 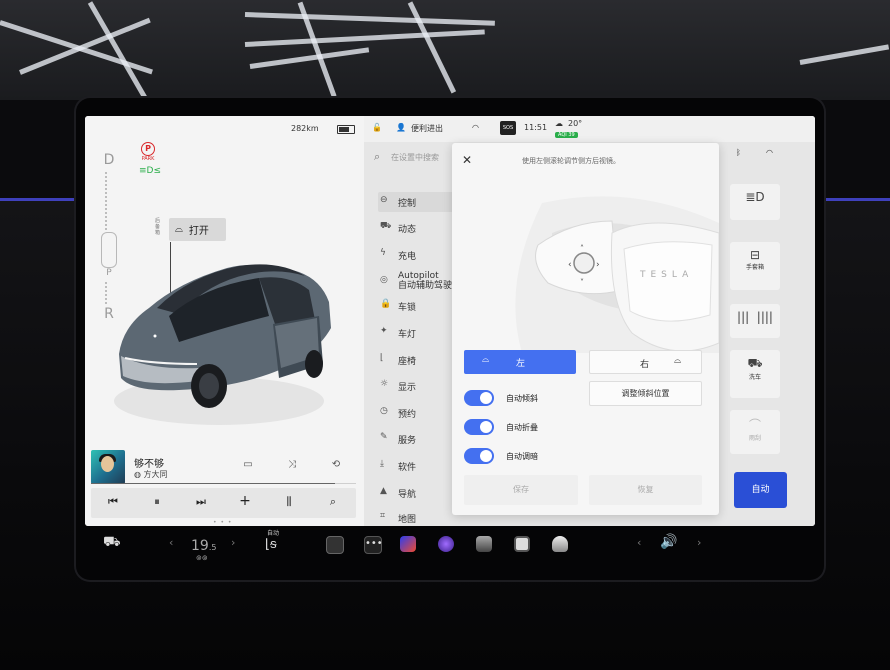 What do you see at coordinates (384, 384) in the screenshot?
I see `display-icon: ☼` at bounding box center [384, 384].